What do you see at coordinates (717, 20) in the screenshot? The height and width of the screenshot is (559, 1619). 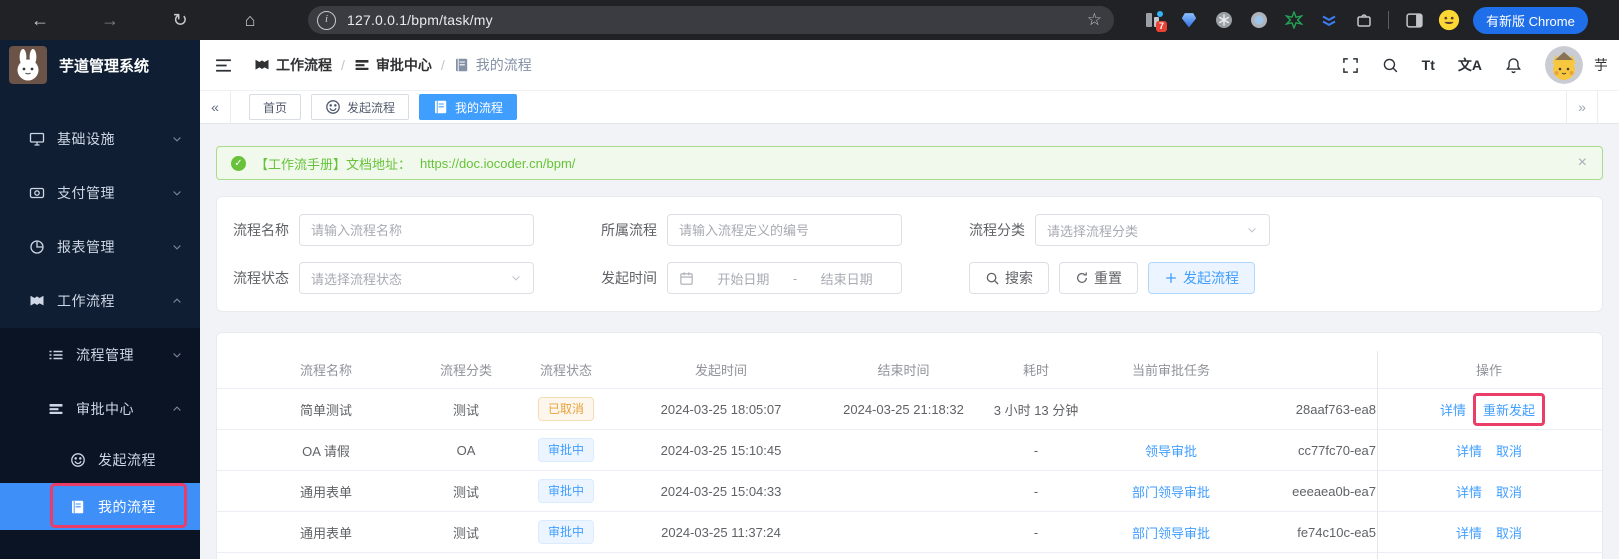 I see `url-text: 127.0.0.1/bpm/task/my` at bounding box center [717, 20].